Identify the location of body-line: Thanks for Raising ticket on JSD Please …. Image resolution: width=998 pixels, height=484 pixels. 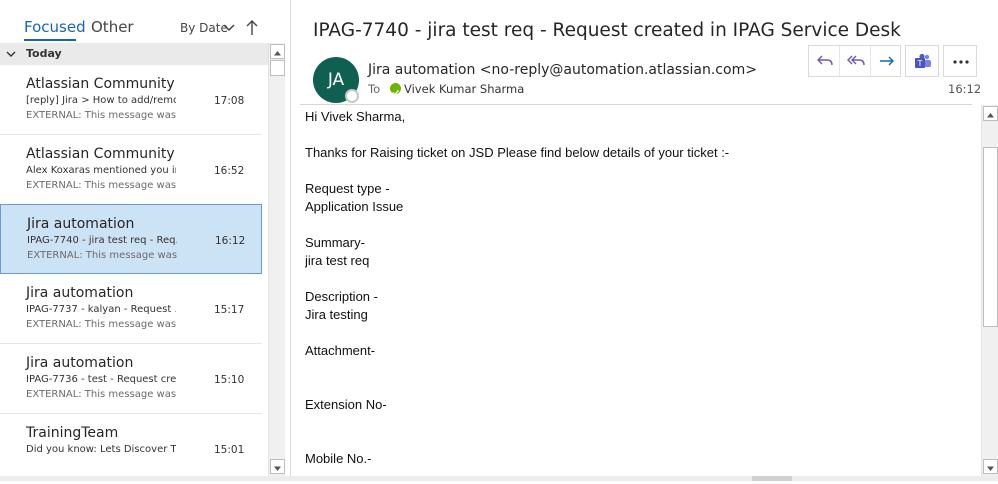
(517, 152).